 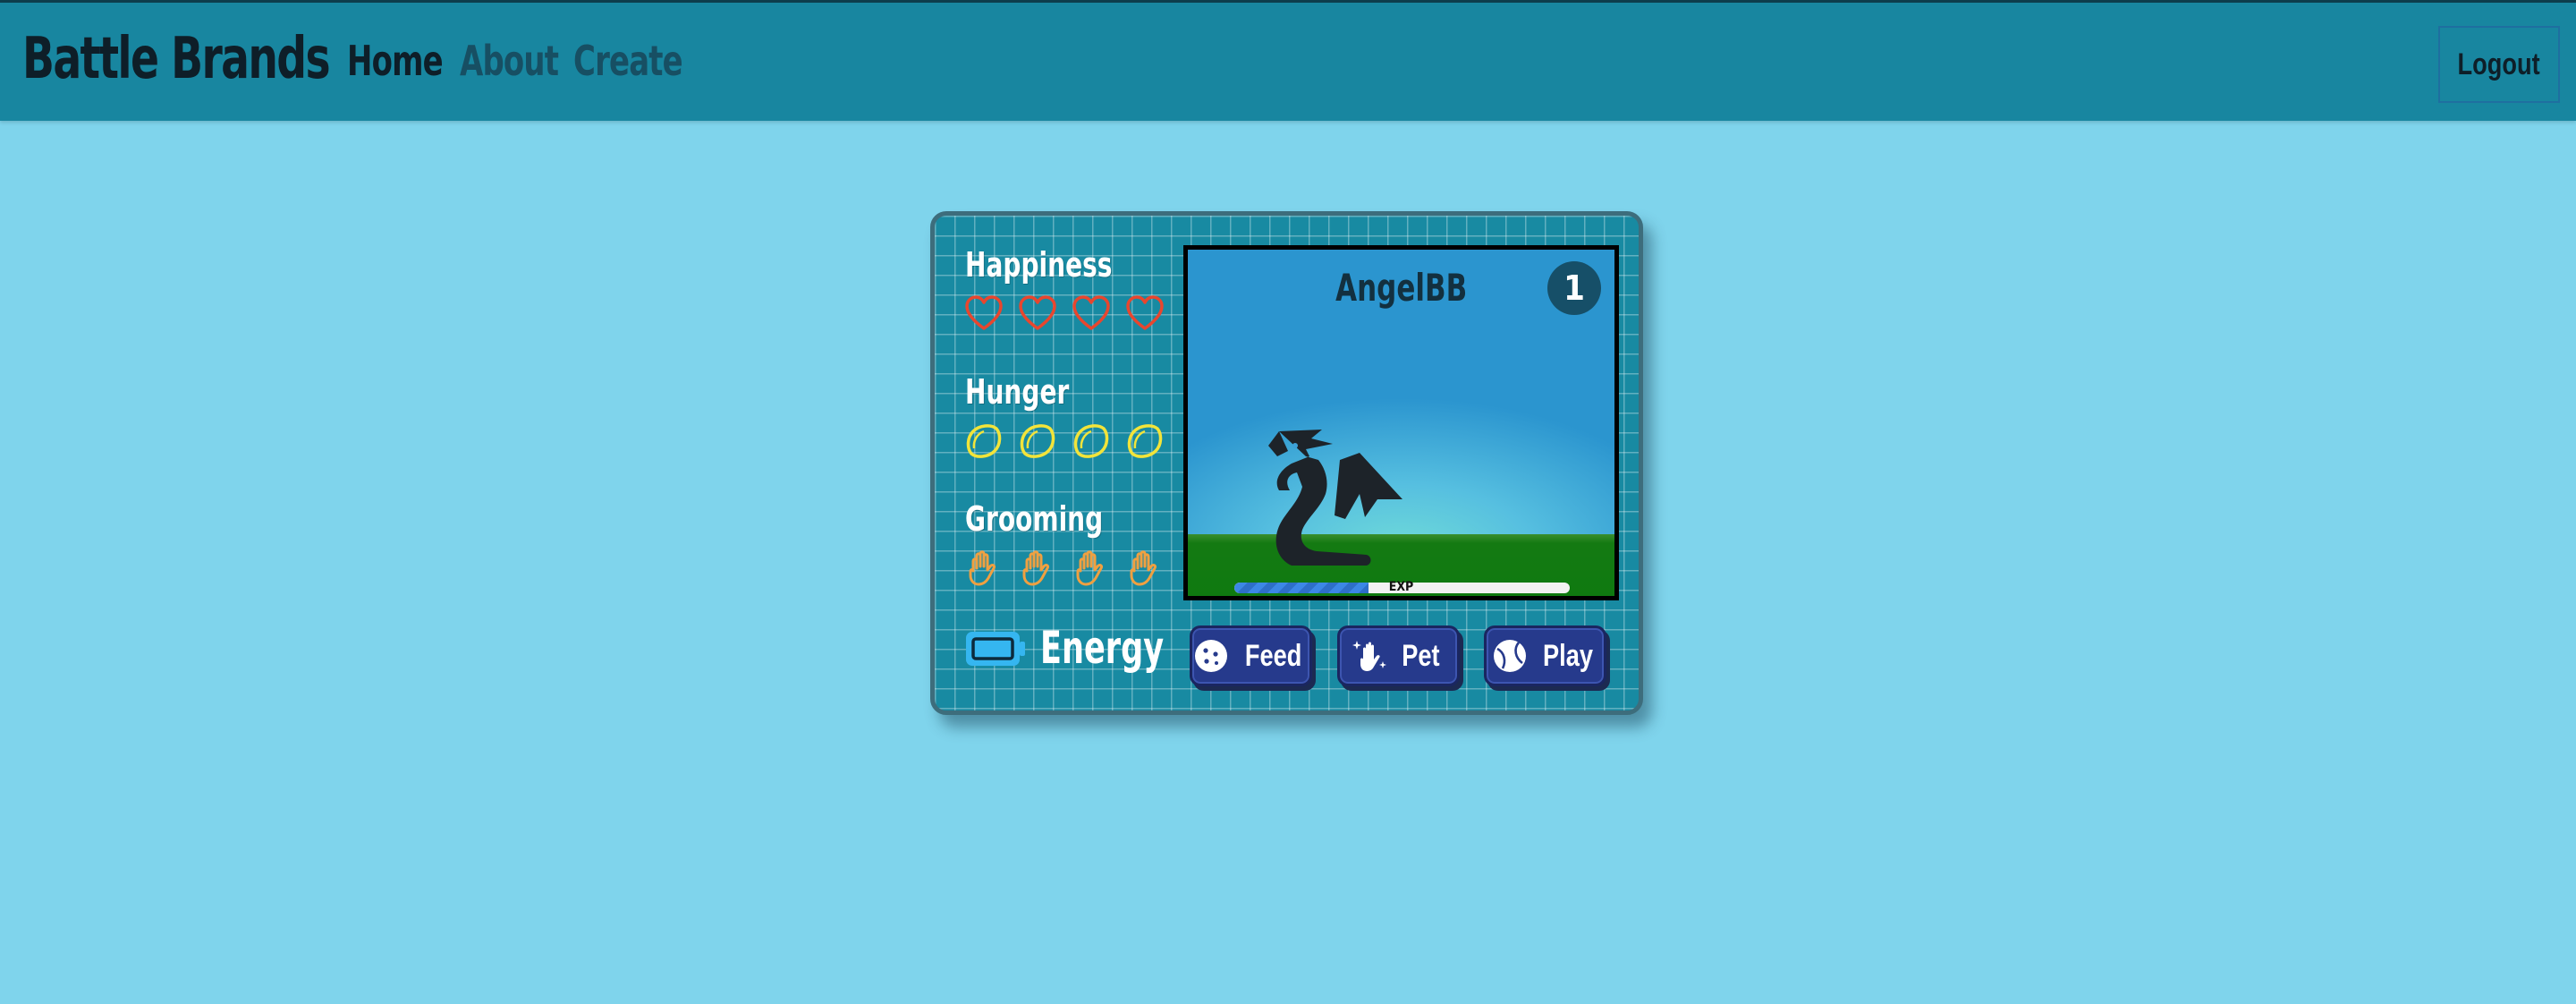 What do you see at coordinates (509, 61) in the screenshot?
I see `nav-link-about: About` at bounding box center [509, 61].